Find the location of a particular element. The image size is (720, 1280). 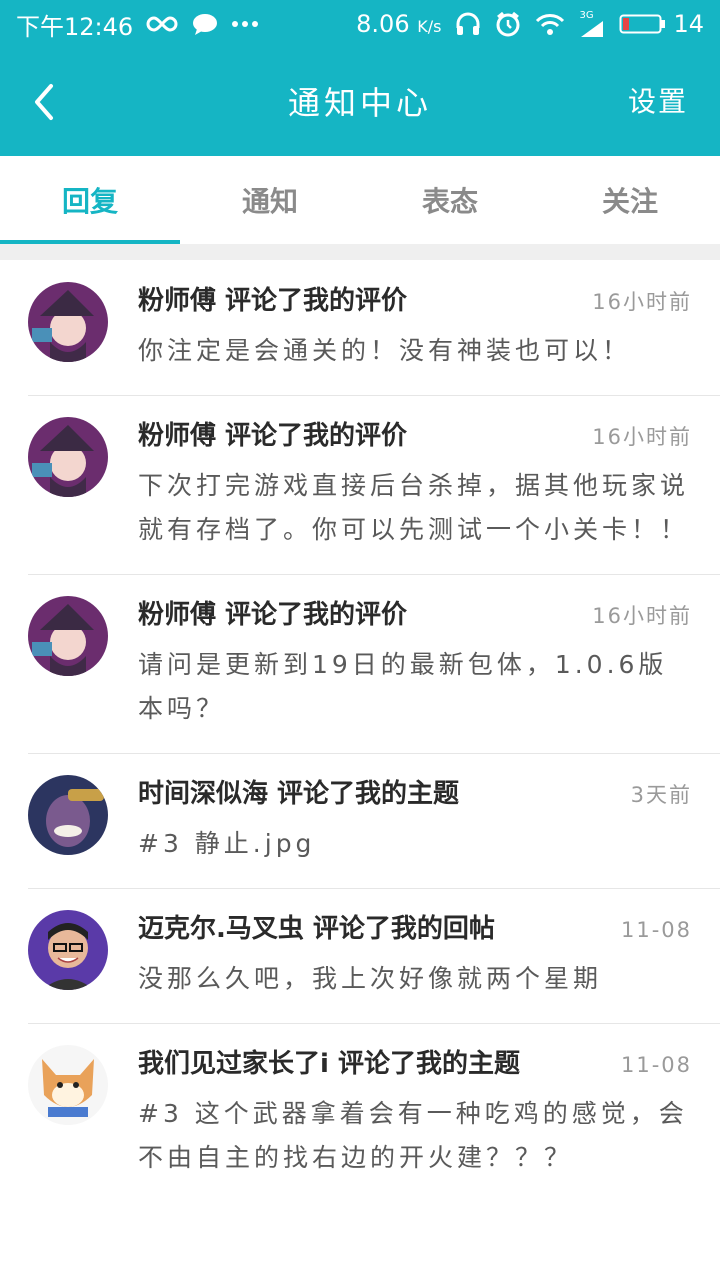

tab-follows: 关注 is located at coordinates (630, 200).